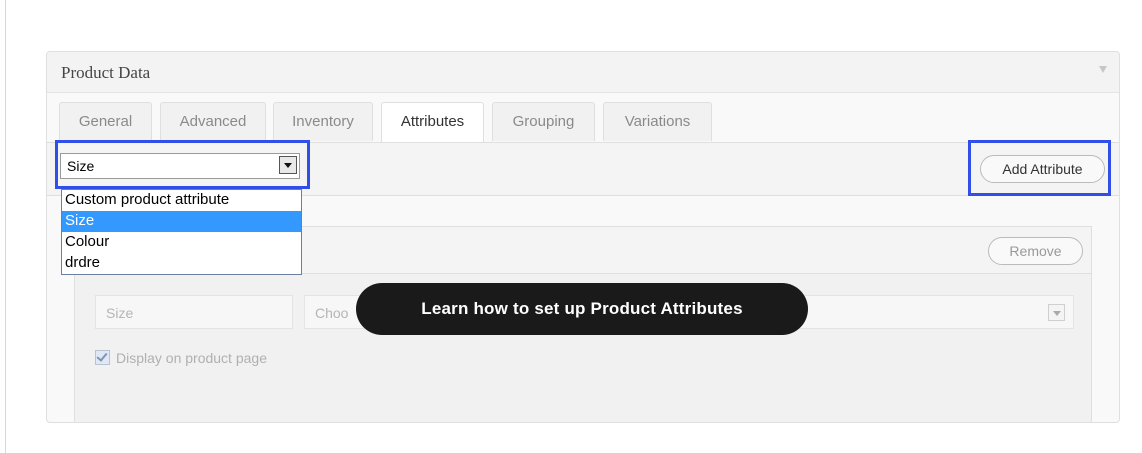 This screenshot has height=453, width=1142. Describe the element at coordinates (582, 309) in the screenshot. I see `help-tooltip: Learn how to set up Product Attributes` at that location.